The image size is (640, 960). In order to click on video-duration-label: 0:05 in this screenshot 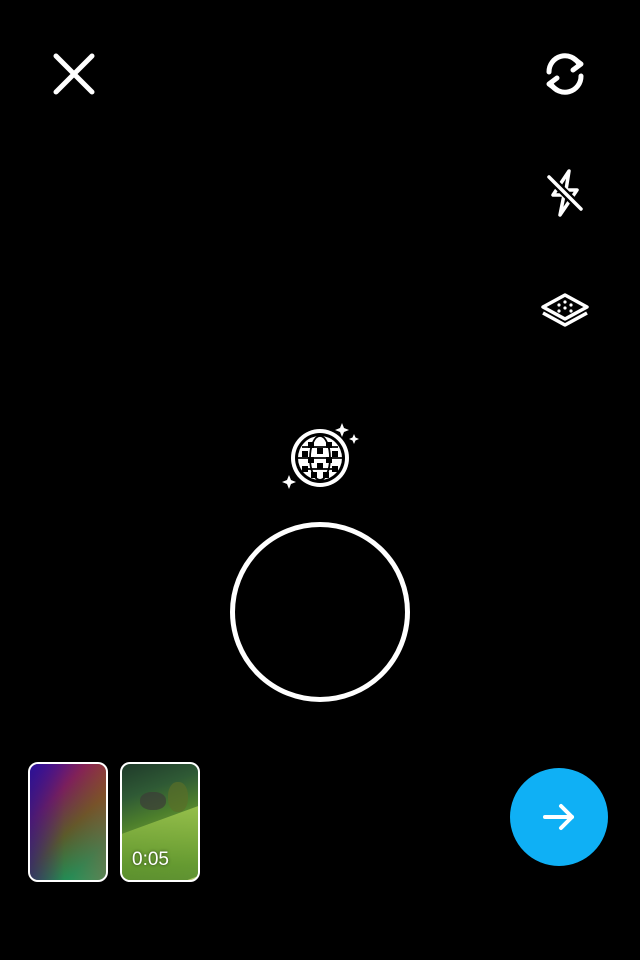, I will do `click(150, 859)`.